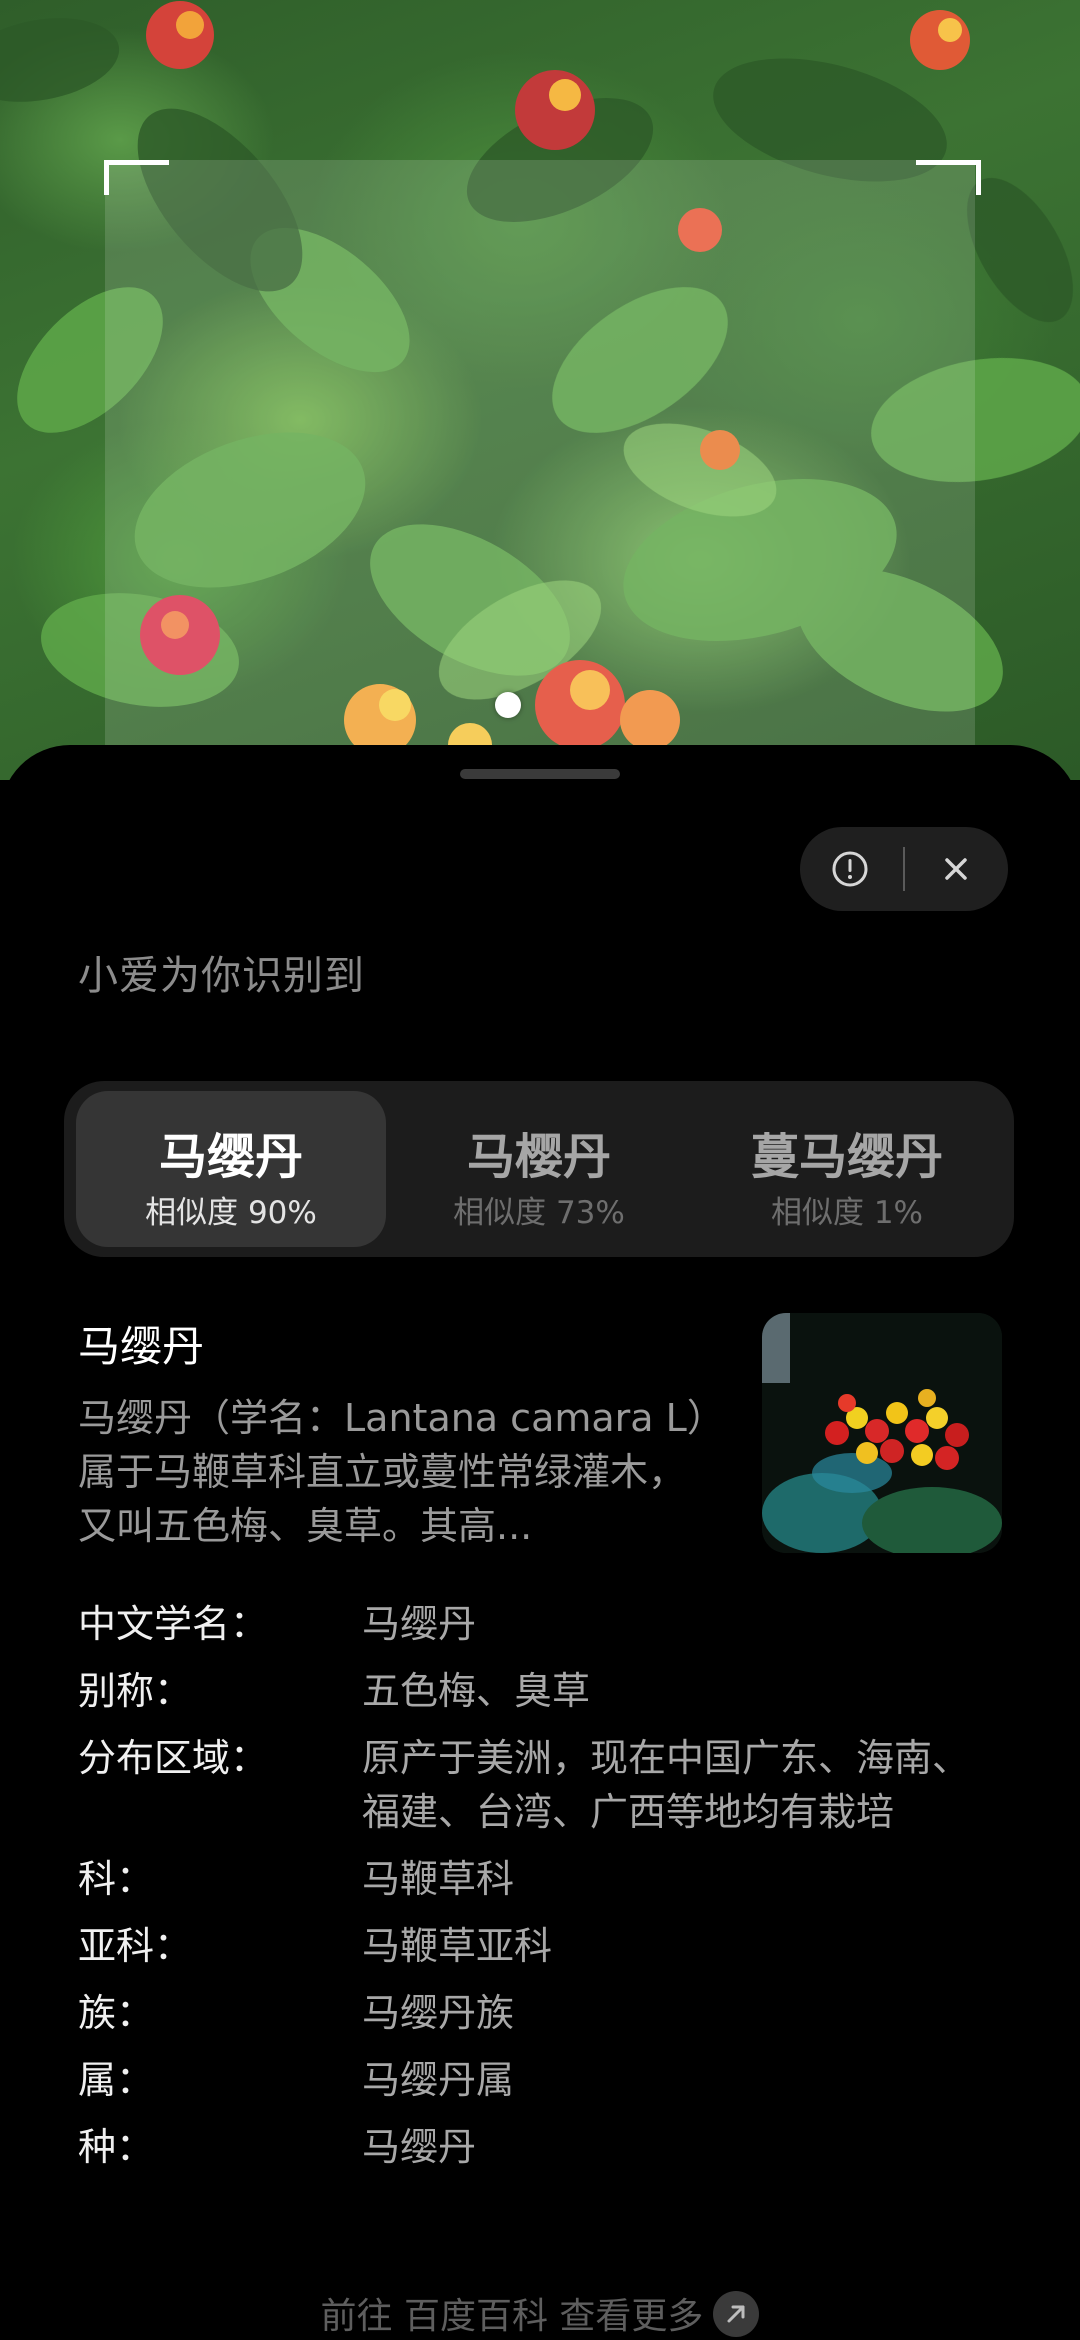 Image resolution: width=1080 pixels, height=2340 pixels. I want to click on detail-label: 亚科：, so click(135, 1946).